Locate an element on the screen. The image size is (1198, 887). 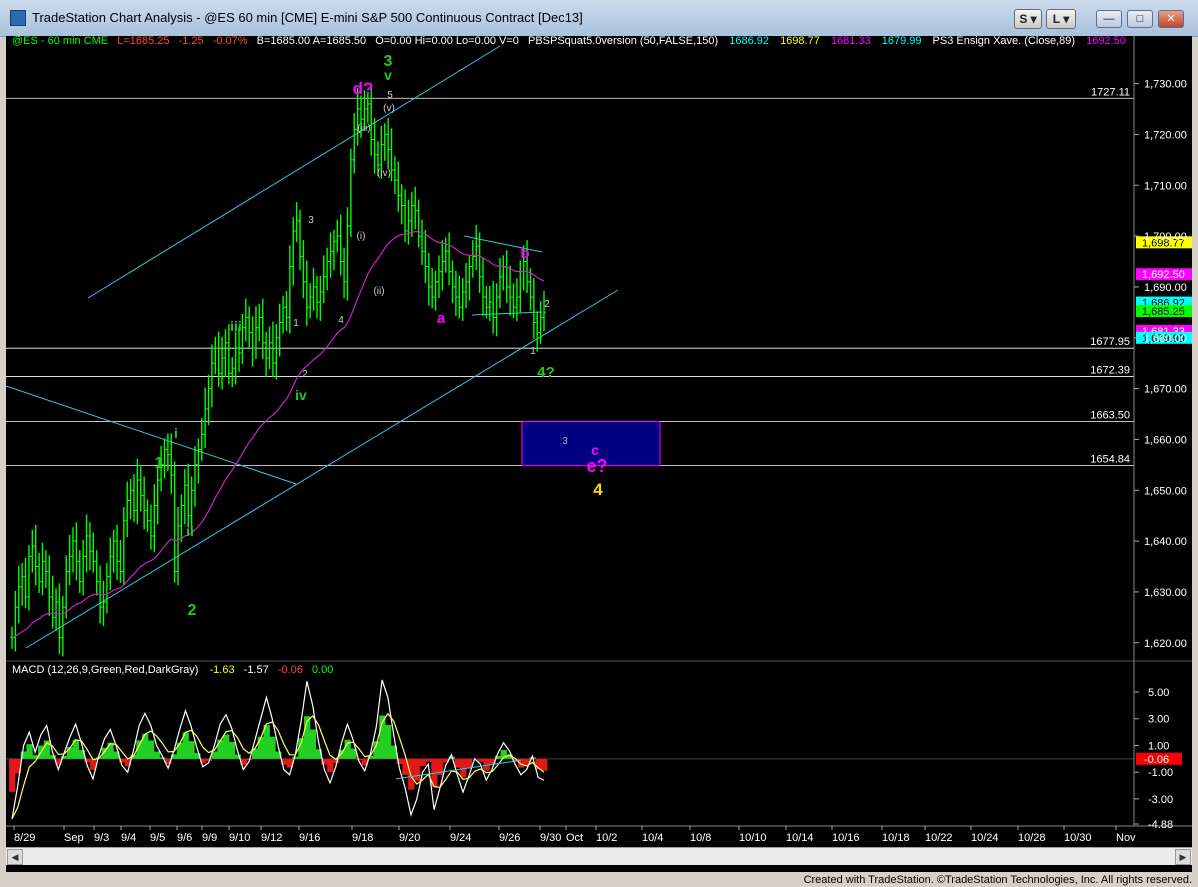
wave-label: a is located at coordinates (441, 318).